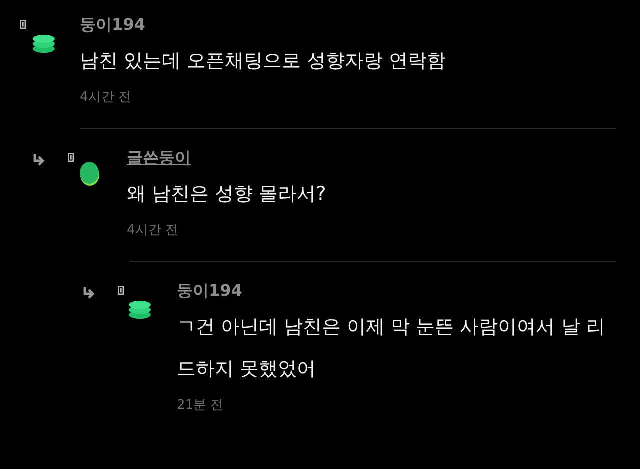  Describe the element at coordinates (159, 158) in the screenshot. I see `author-name: 글쓴둥이` at that location.